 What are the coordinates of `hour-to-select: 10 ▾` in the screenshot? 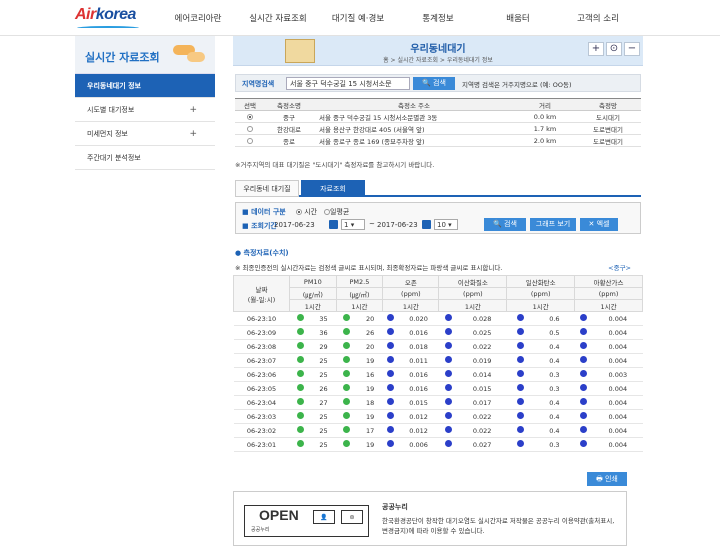 It's located at (446, 224).